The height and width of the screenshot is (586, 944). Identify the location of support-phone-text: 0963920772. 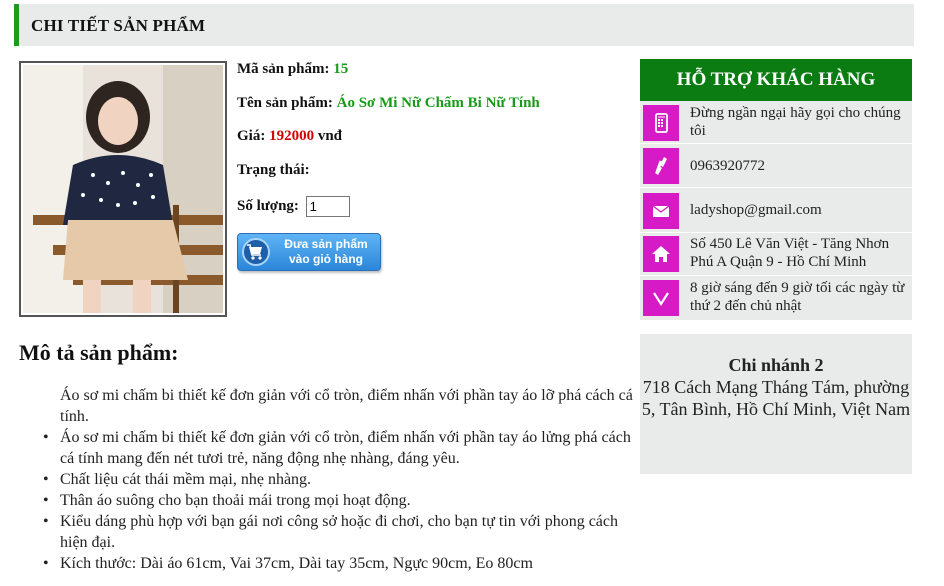
(801, 166).